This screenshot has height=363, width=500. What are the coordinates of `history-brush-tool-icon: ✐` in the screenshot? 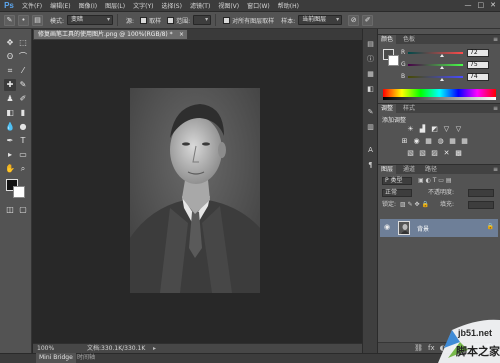 It's located at (23, 99).